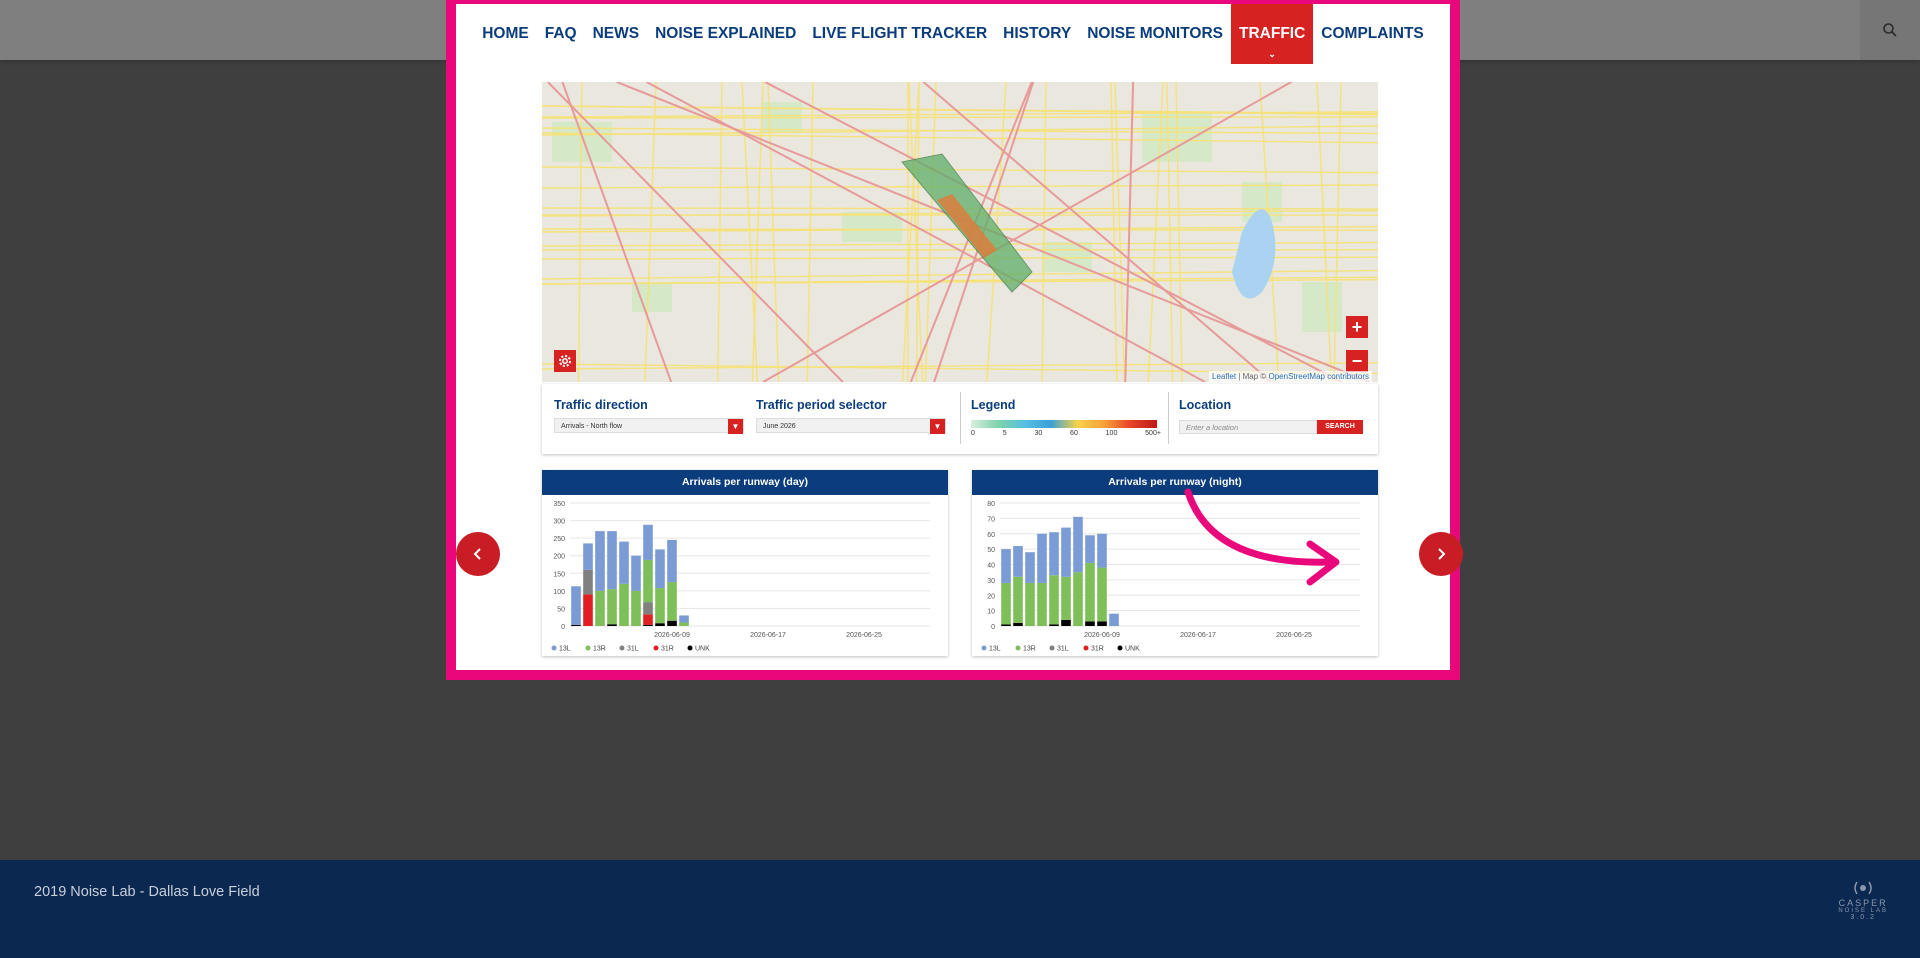 The height and width of the screenshot is (958, 1920). Describe the element at coordinates (505, 34) in the screenshot. I see `nav-item-home: HOME` at that location.